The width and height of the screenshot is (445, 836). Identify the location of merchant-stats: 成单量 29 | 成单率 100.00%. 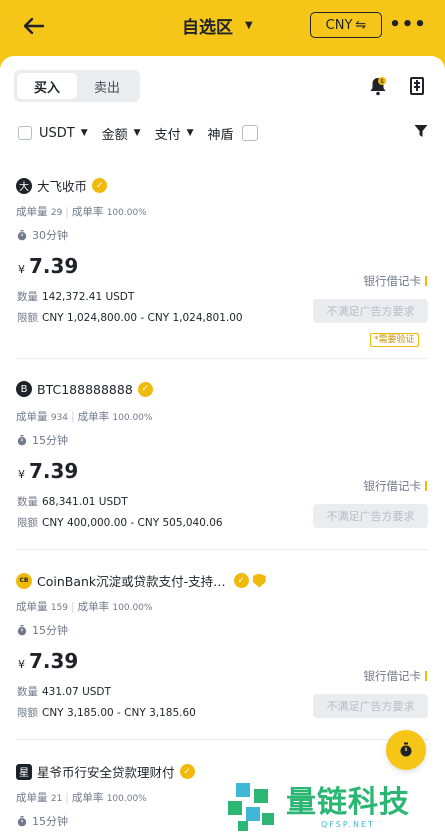
(81, 212).